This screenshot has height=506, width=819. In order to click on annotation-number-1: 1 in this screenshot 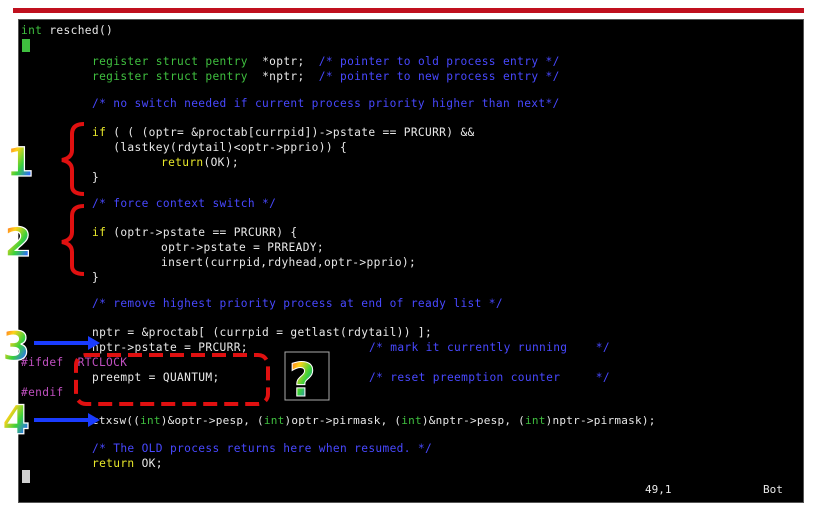, I will do `click(20, 163)`.